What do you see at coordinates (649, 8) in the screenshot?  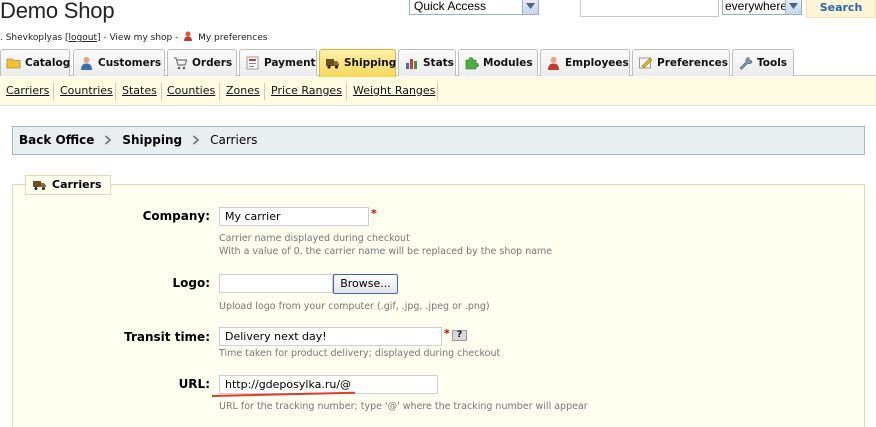 I see `search-input` at bounding box center [649, 8].